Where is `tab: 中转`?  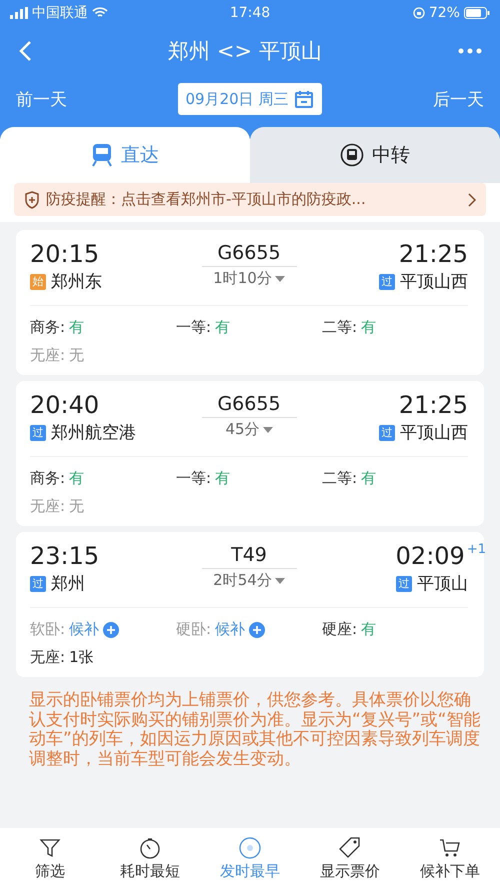
tab: 中转 is located at coordinates (375, 155).